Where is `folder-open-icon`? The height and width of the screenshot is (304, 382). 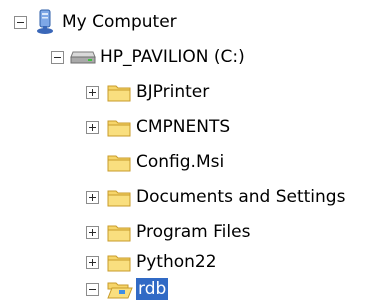 folder-open-icon is located at coordinates (120, 291).